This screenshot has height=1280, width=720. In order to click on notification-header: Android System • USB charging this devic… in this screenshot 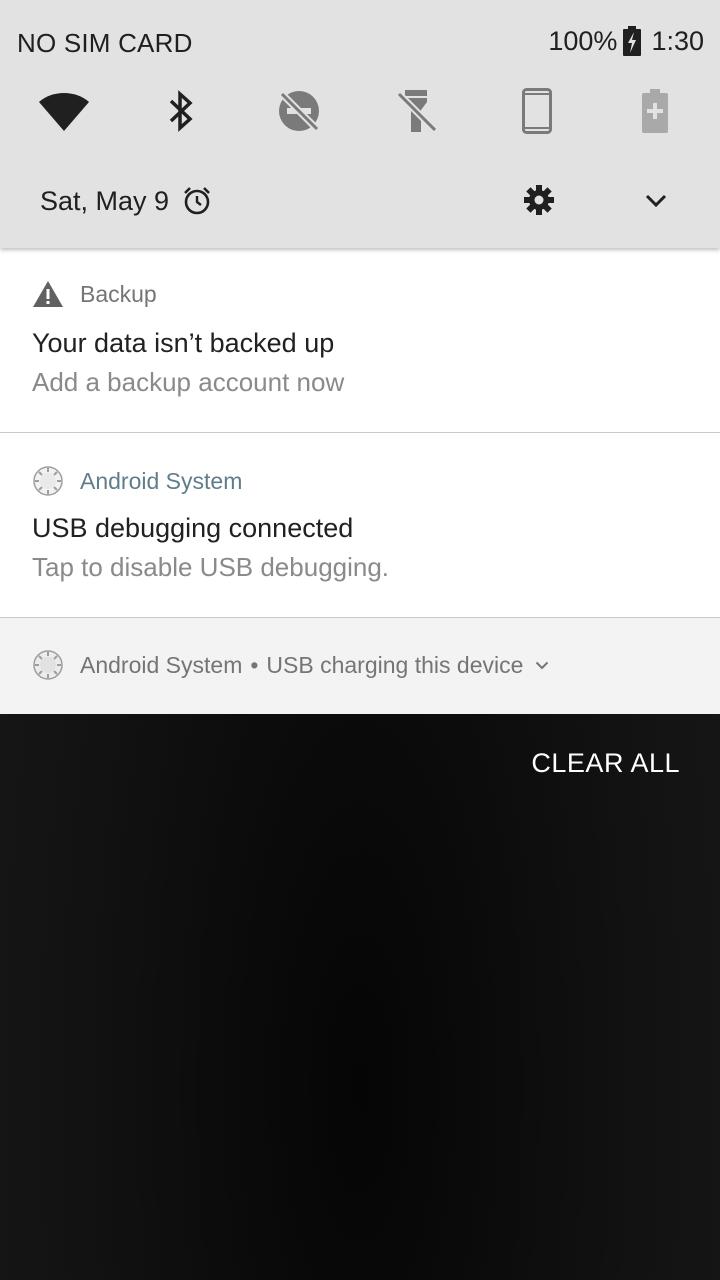, I will do `click(290, 665)`.